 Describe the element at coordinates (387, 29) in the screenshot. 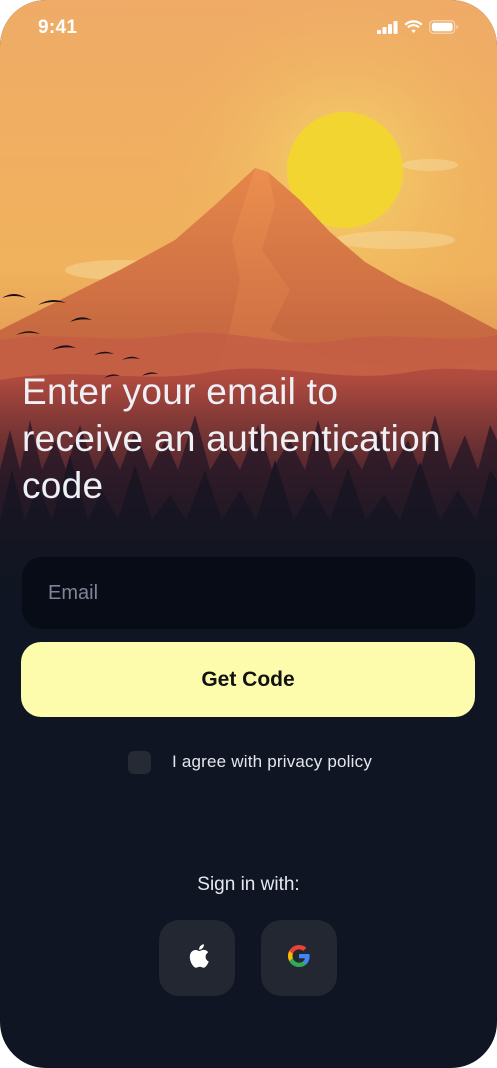

I see `signal-icon` at that location.